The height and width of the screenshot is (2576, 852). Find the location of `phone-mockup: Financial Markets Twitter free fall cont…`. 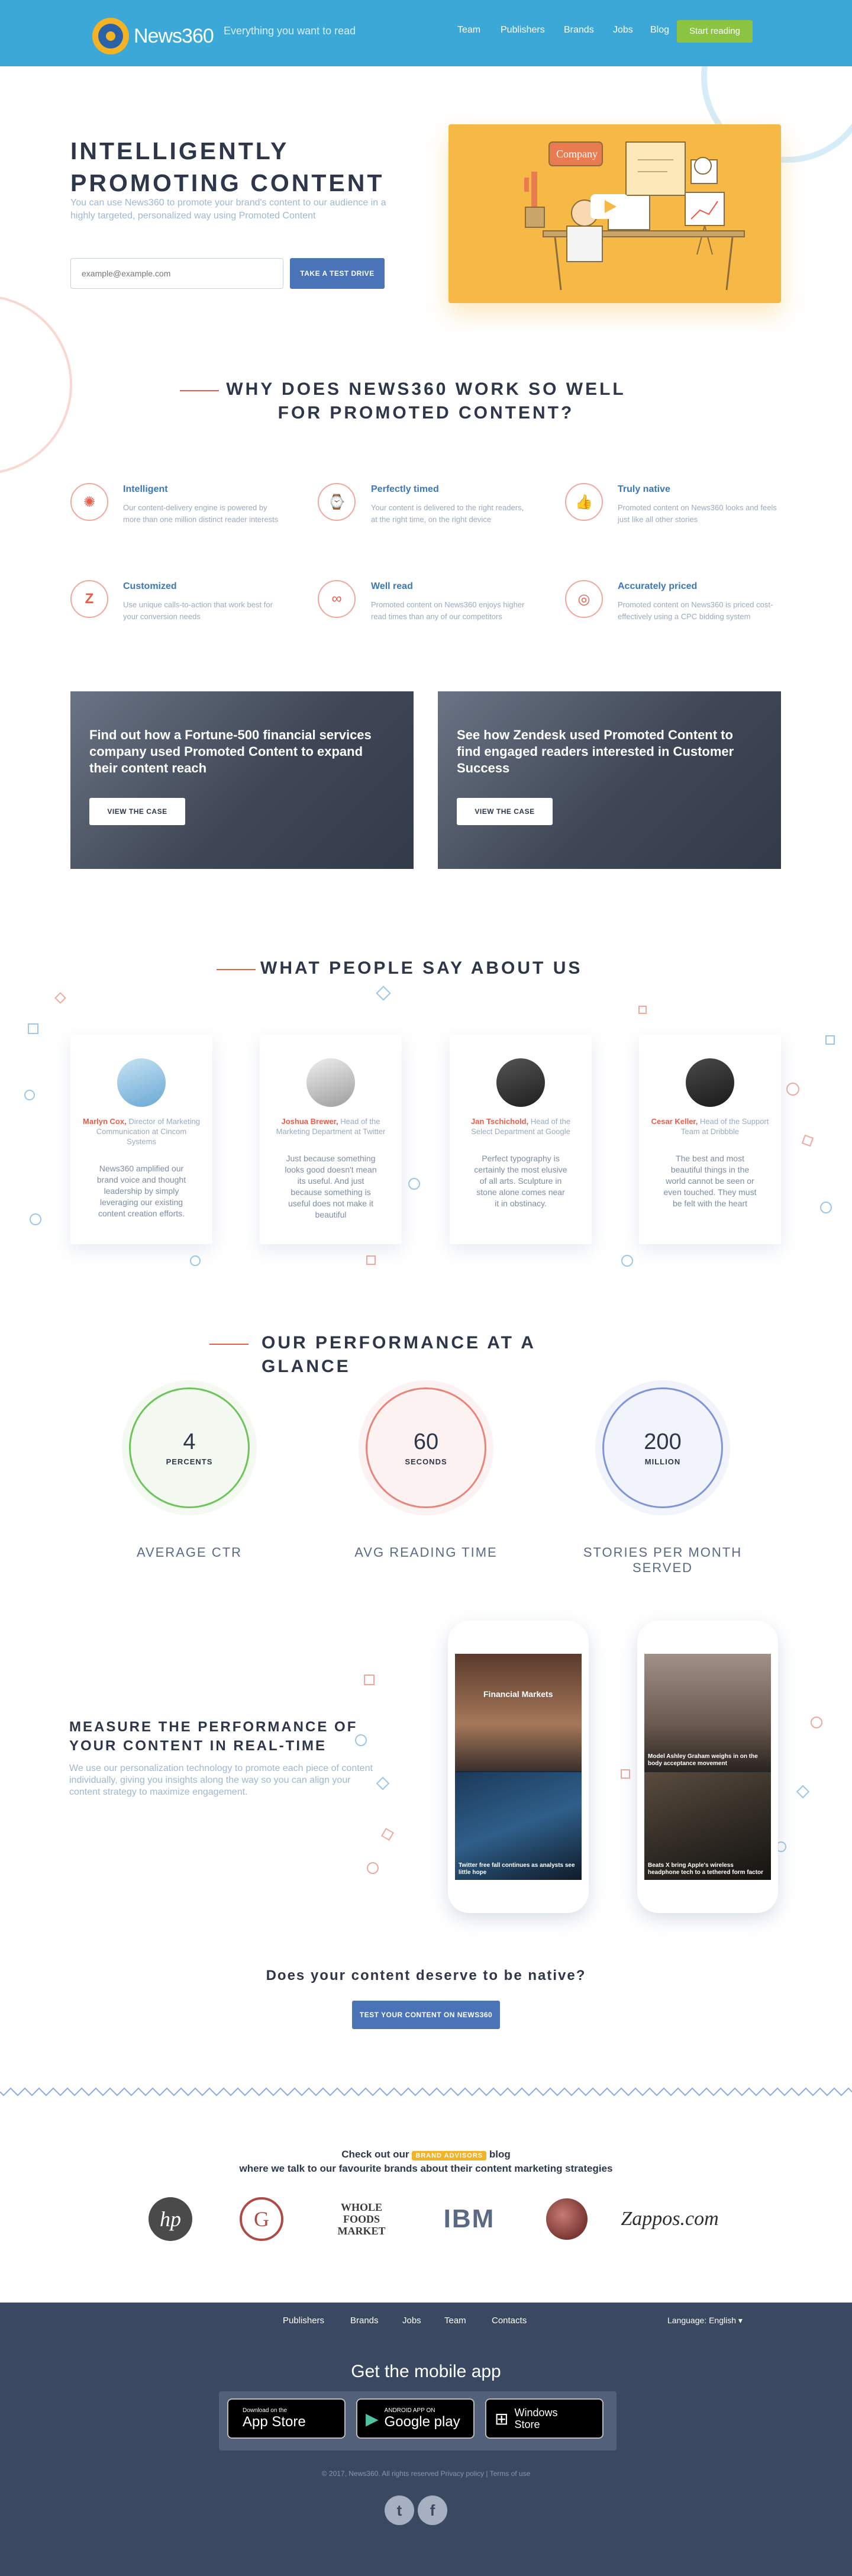

phone-mockup: Financial Markets Twitter free fall cont… is located at coordinates (518, 1767).